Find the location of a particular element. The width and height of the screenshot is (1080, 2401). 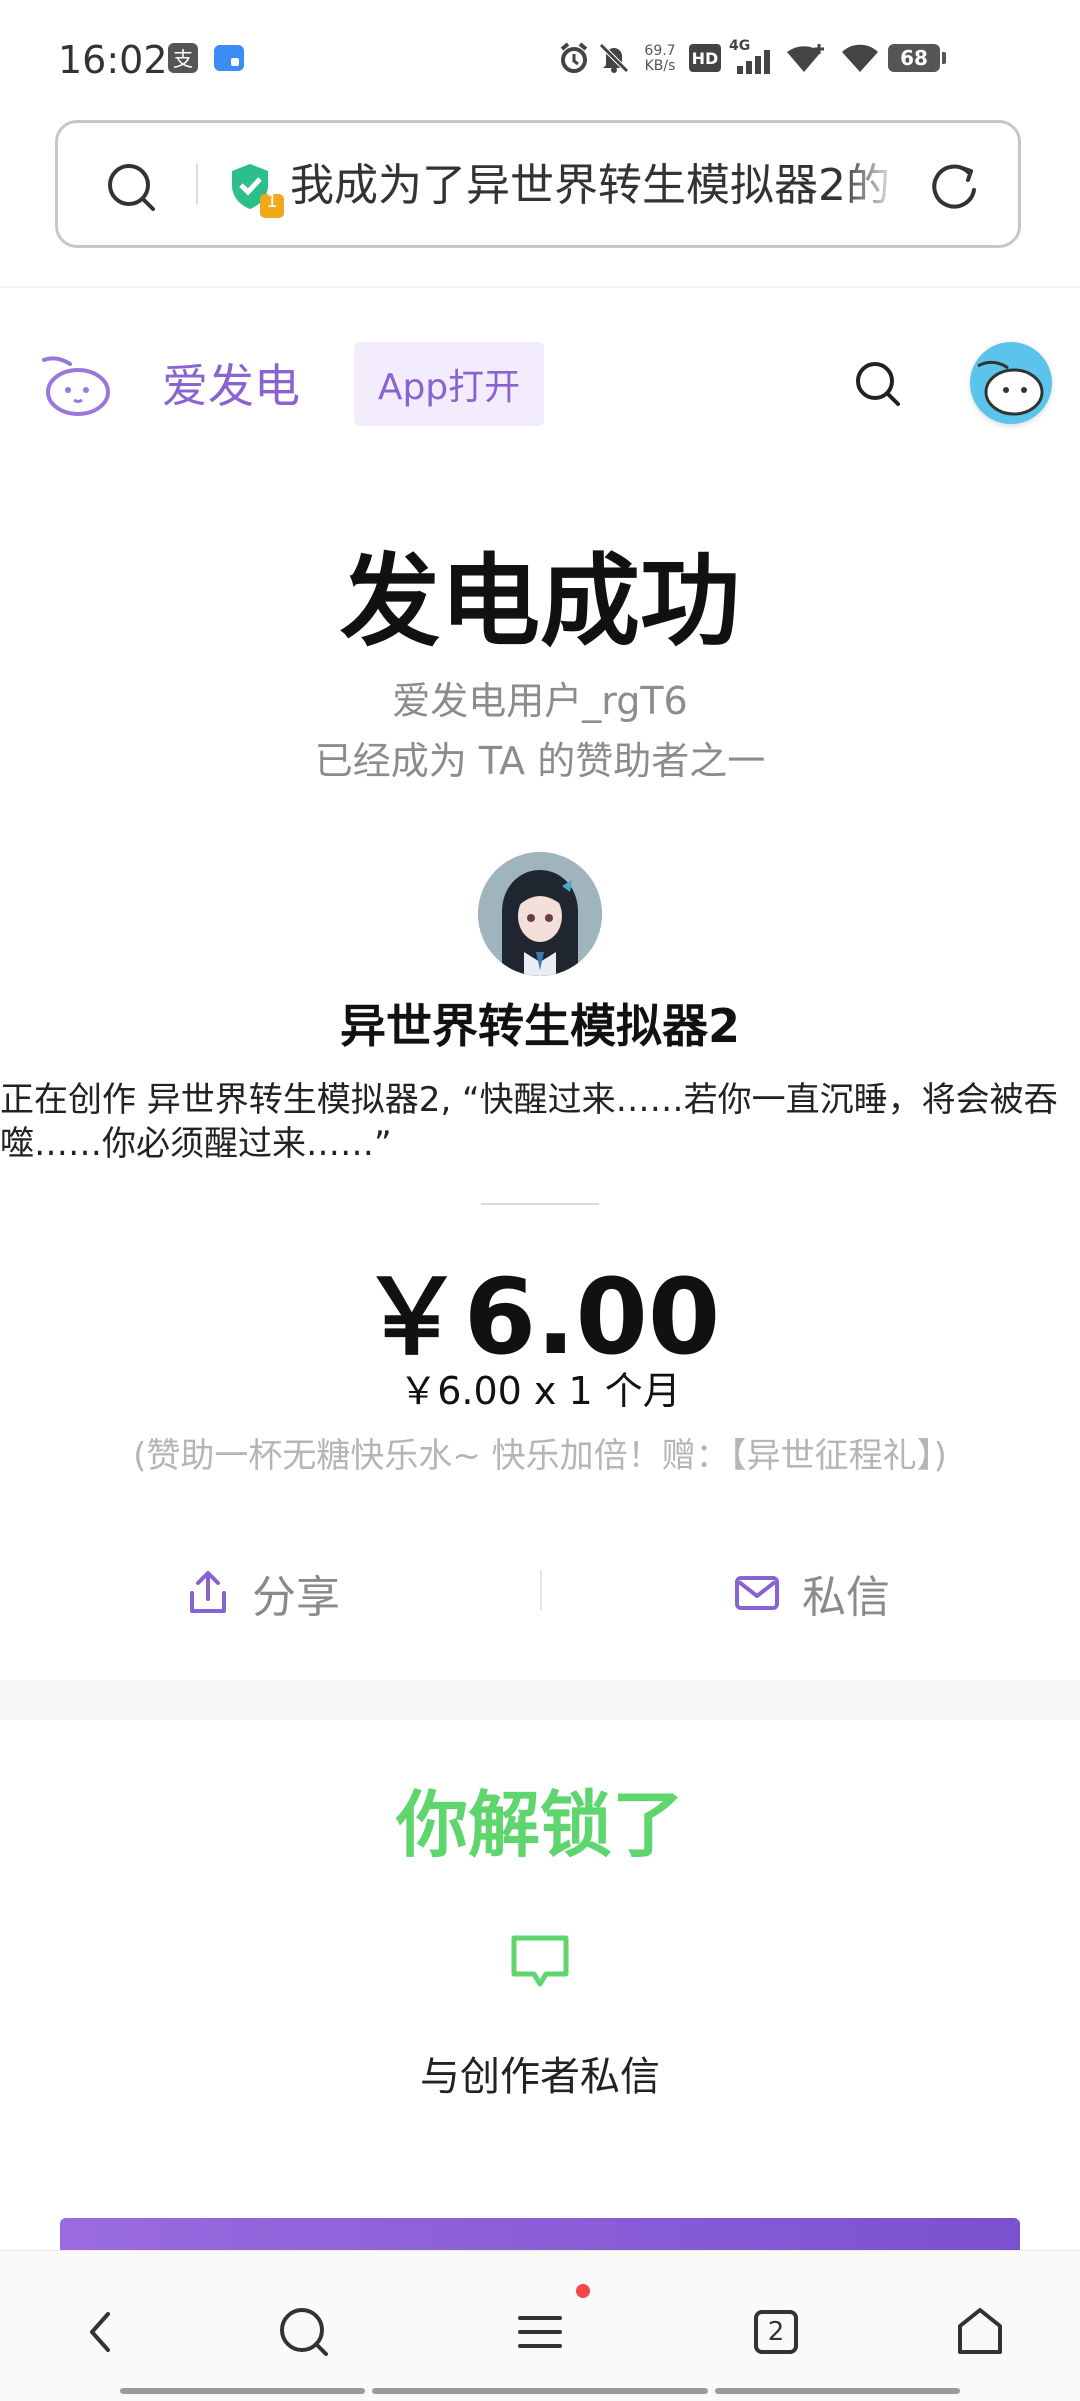

gesture-bar-right is located at coordinates (837, 2391).